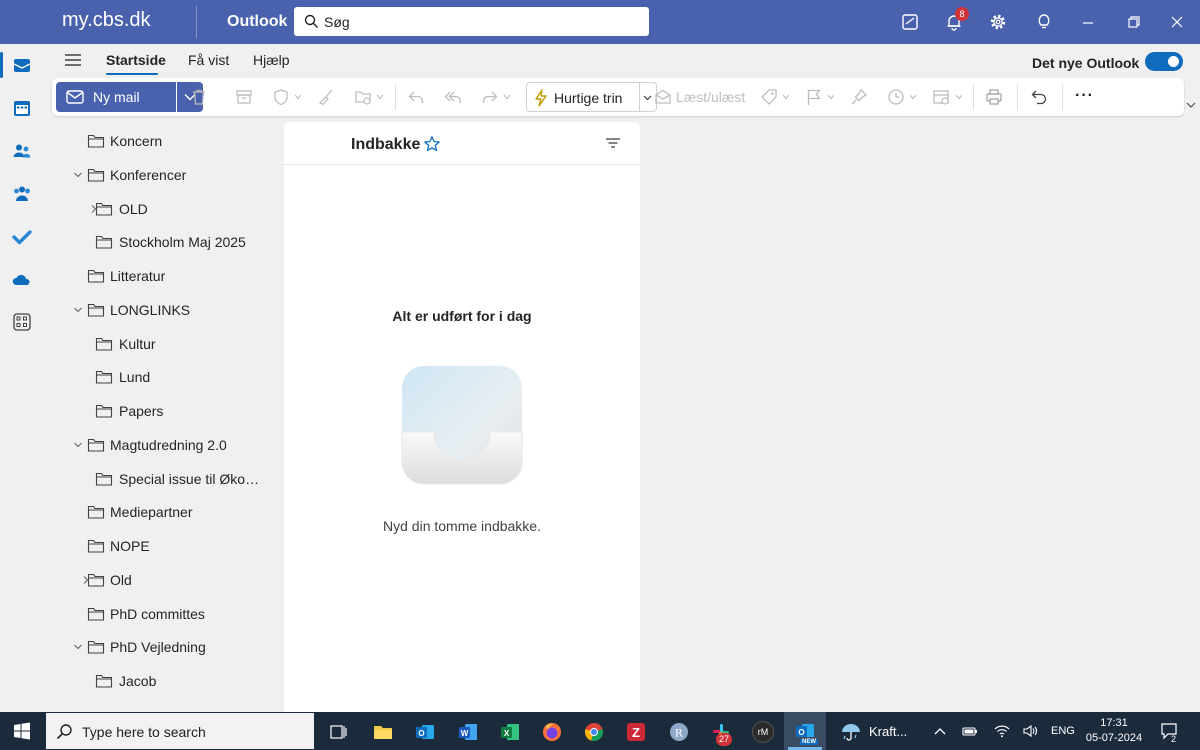 The width and height of the screenshot is (1200, 750). What do you see at coordinates (22, 280) in the screenshot?
I see `onedrive-icon` at bounding box center [22, 280].